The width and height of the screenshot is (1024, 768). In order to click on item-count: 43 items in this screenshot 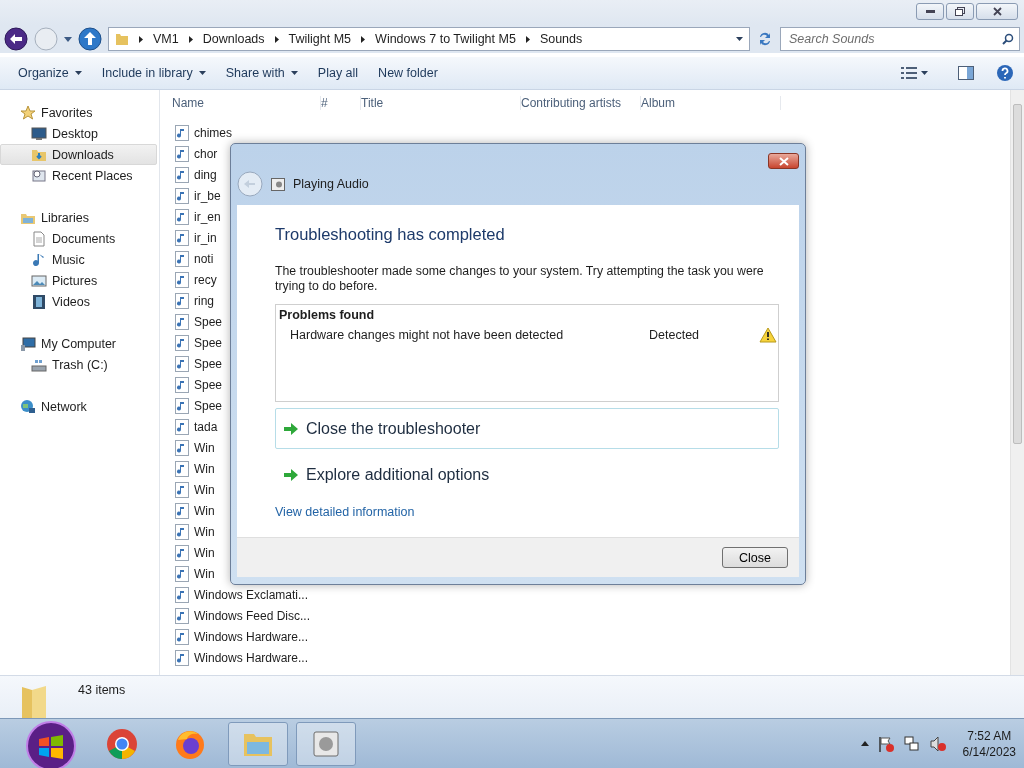, I will do `click(102, 690)`.